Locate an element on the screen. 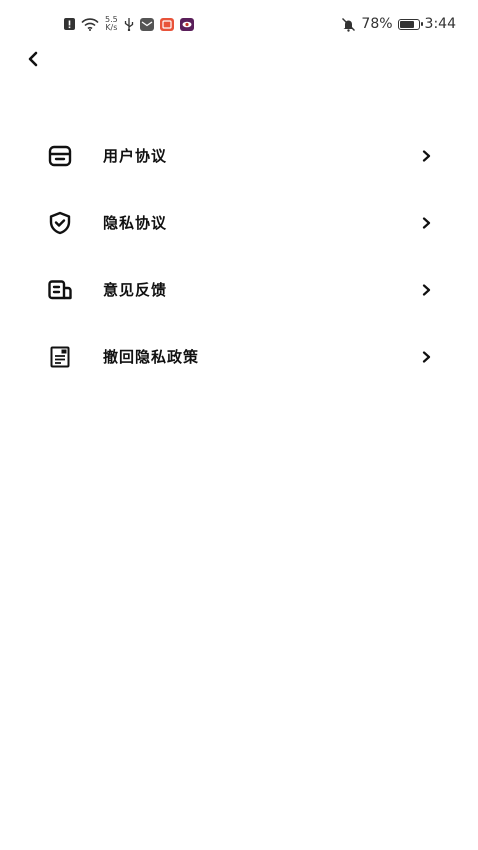  chevron-left-icon is located at coordinates (33, 59).